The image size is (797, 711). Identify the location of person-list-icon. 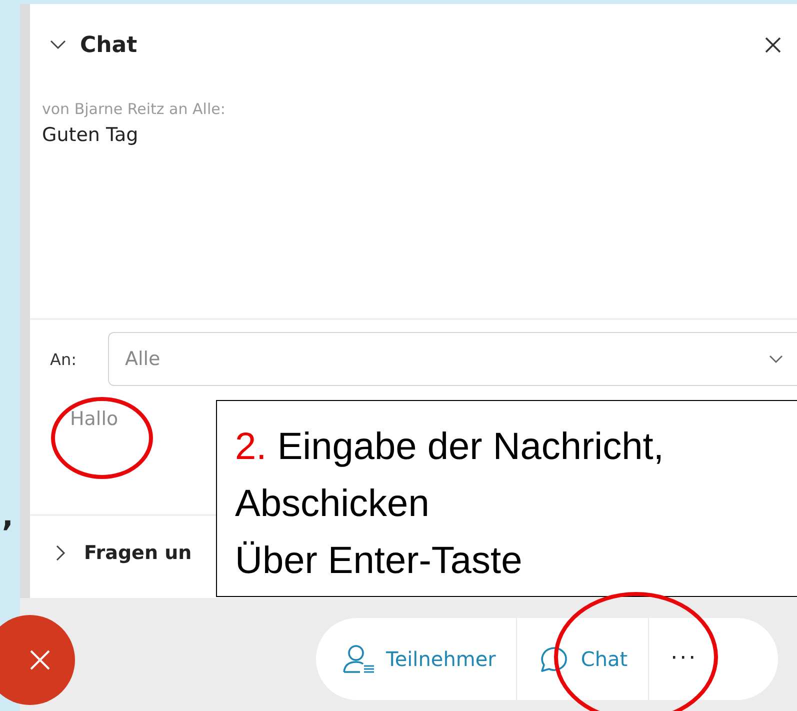
(359, 659).